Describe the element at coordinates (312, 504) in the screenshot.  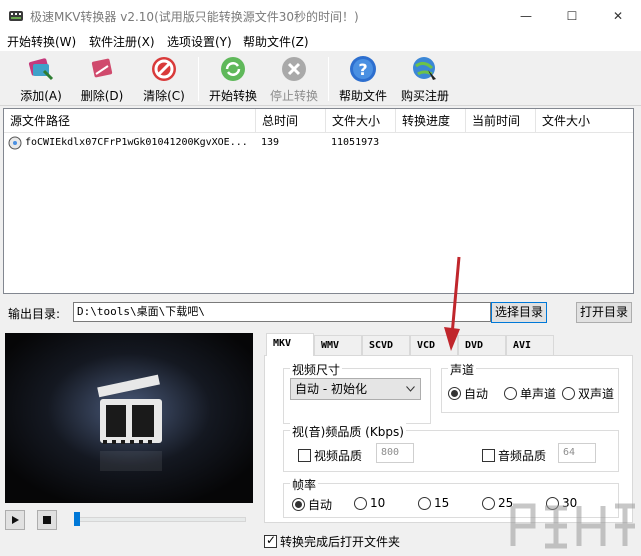
I see `framerate-auto-radio: 自动` at that location.